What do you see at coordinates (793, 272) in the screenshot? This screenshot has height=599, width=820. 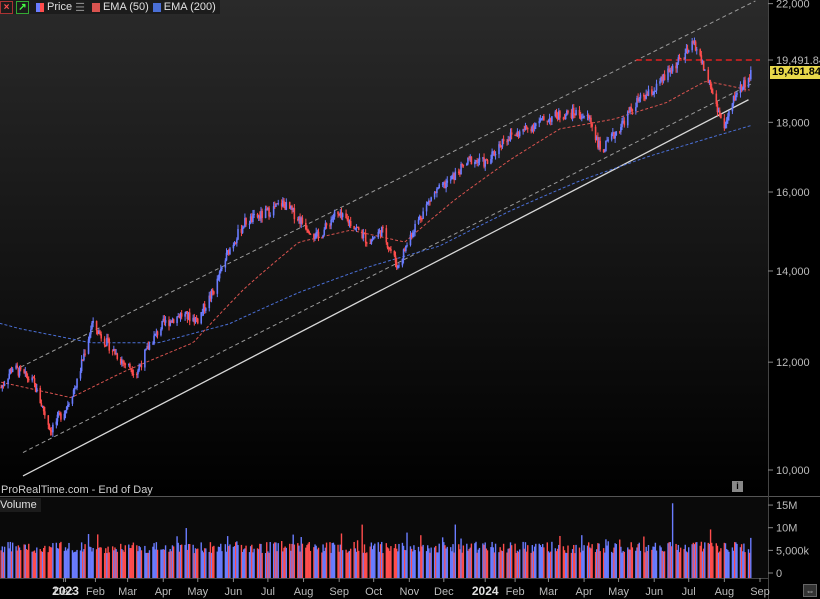 I see `y-tick-label: 14,000` at bounding box center [793, 272].